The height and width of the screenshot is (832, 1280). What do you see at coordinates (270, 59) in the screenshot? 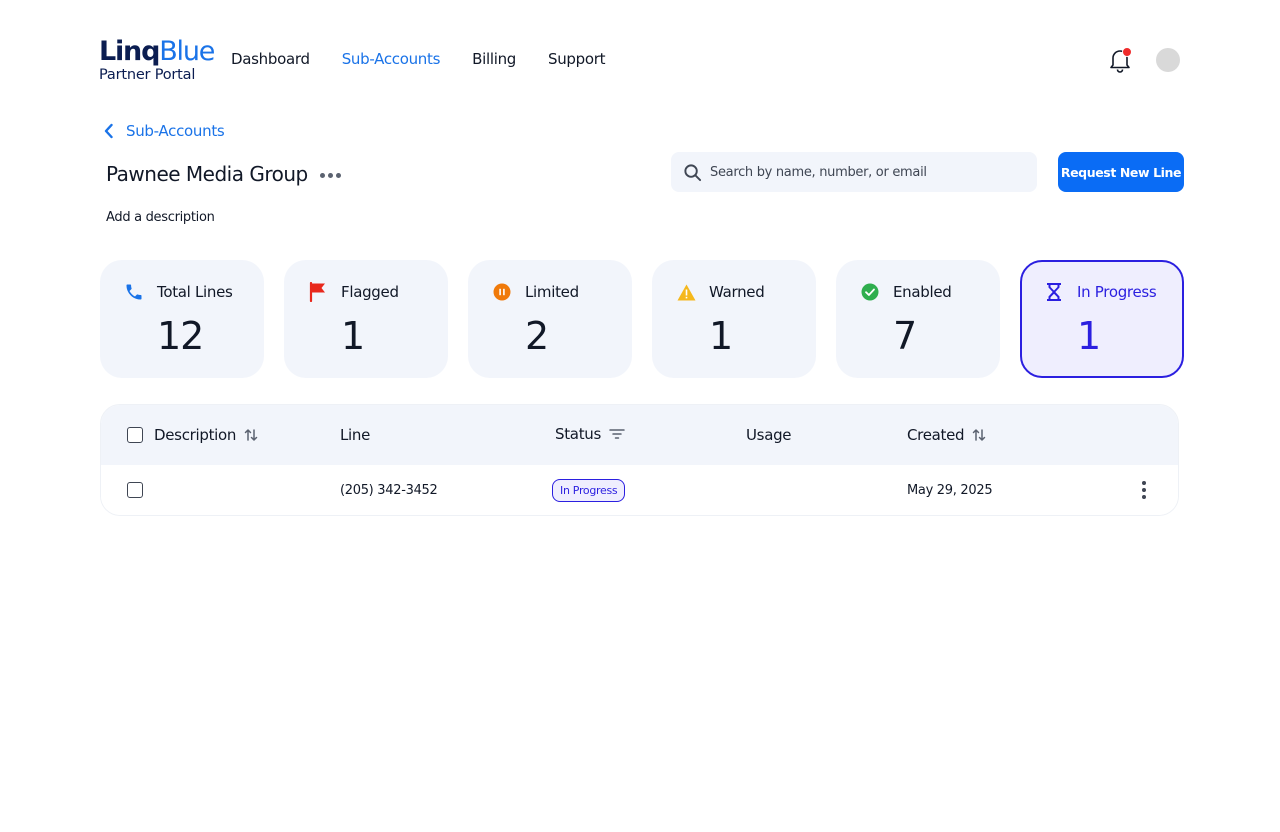
I see `nav-dashboard: Dashboard` at bounding box center [270, 59].